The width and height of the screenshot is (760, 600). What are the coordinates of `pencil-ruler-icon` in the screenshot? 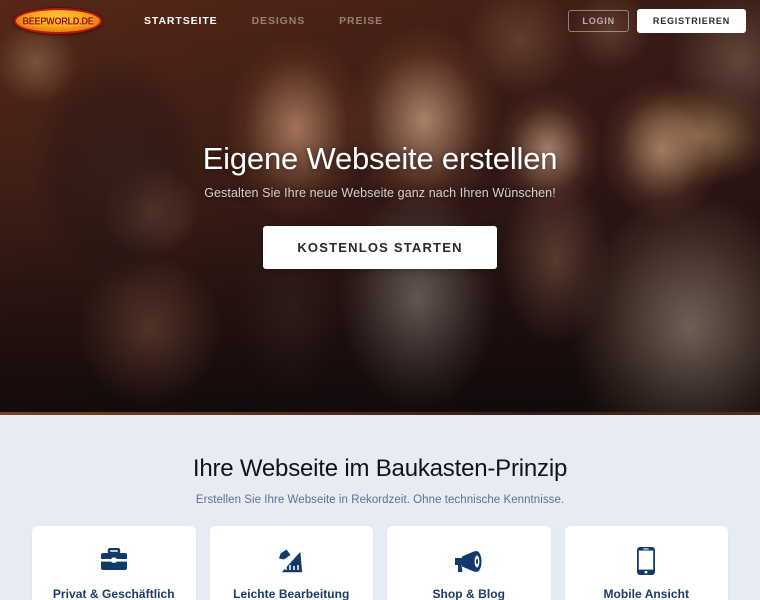 It's located at (291, 561).